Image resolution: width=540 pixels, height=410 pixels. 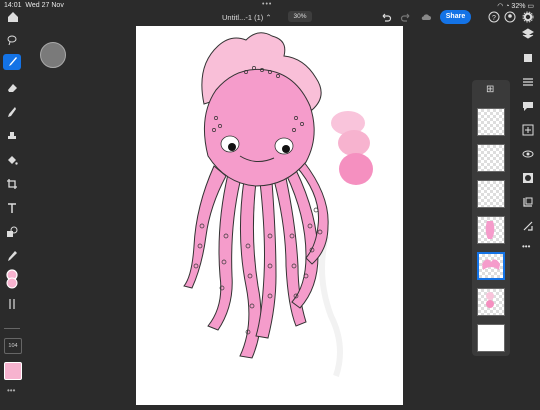 I want to click on help-icon: ?, so click(x=494, y=17).